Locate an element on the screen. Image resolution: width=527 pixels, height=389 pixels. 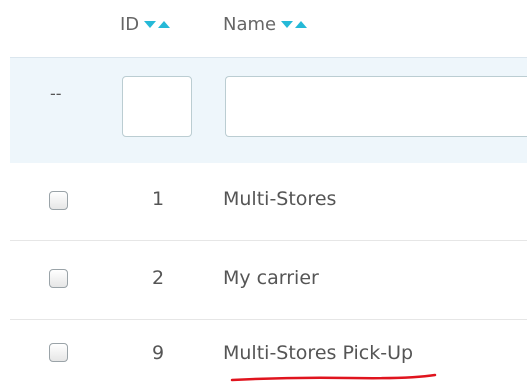
name-filter-input is located at coordinates (376, 106).